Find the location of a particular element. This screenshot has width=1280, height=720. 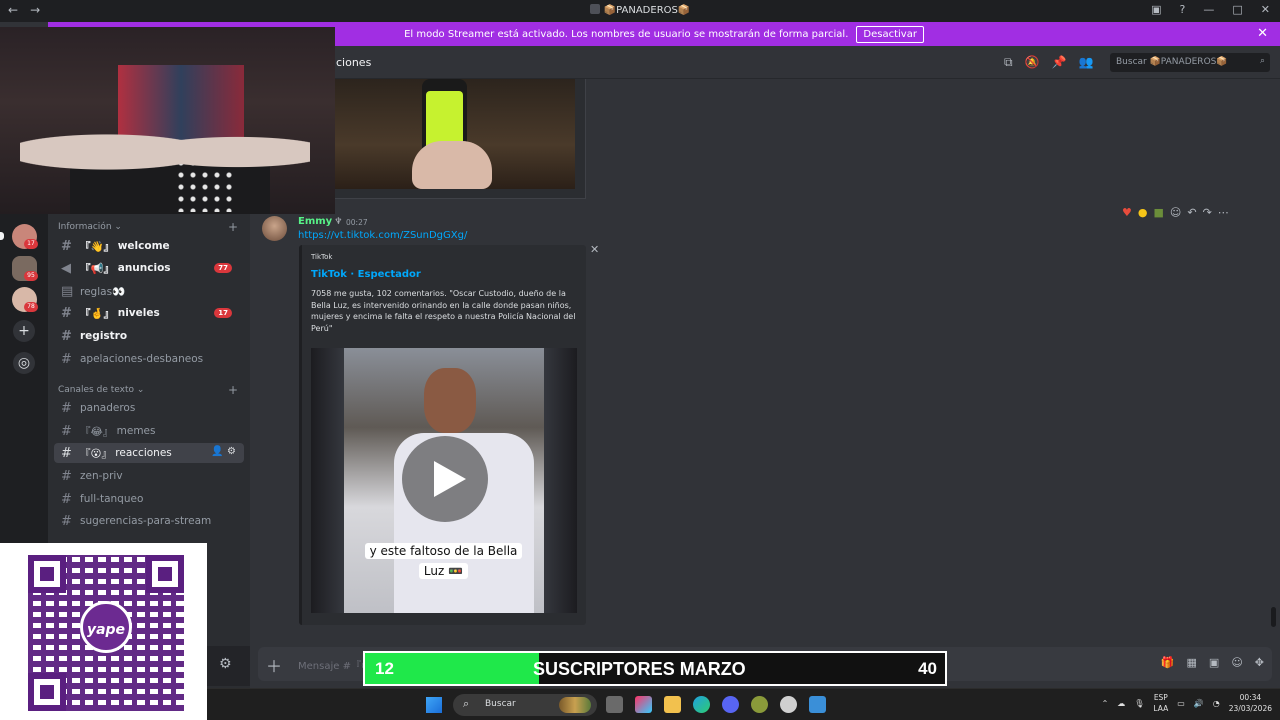

qr-finder-top-left is located at coordinates (47, 574).